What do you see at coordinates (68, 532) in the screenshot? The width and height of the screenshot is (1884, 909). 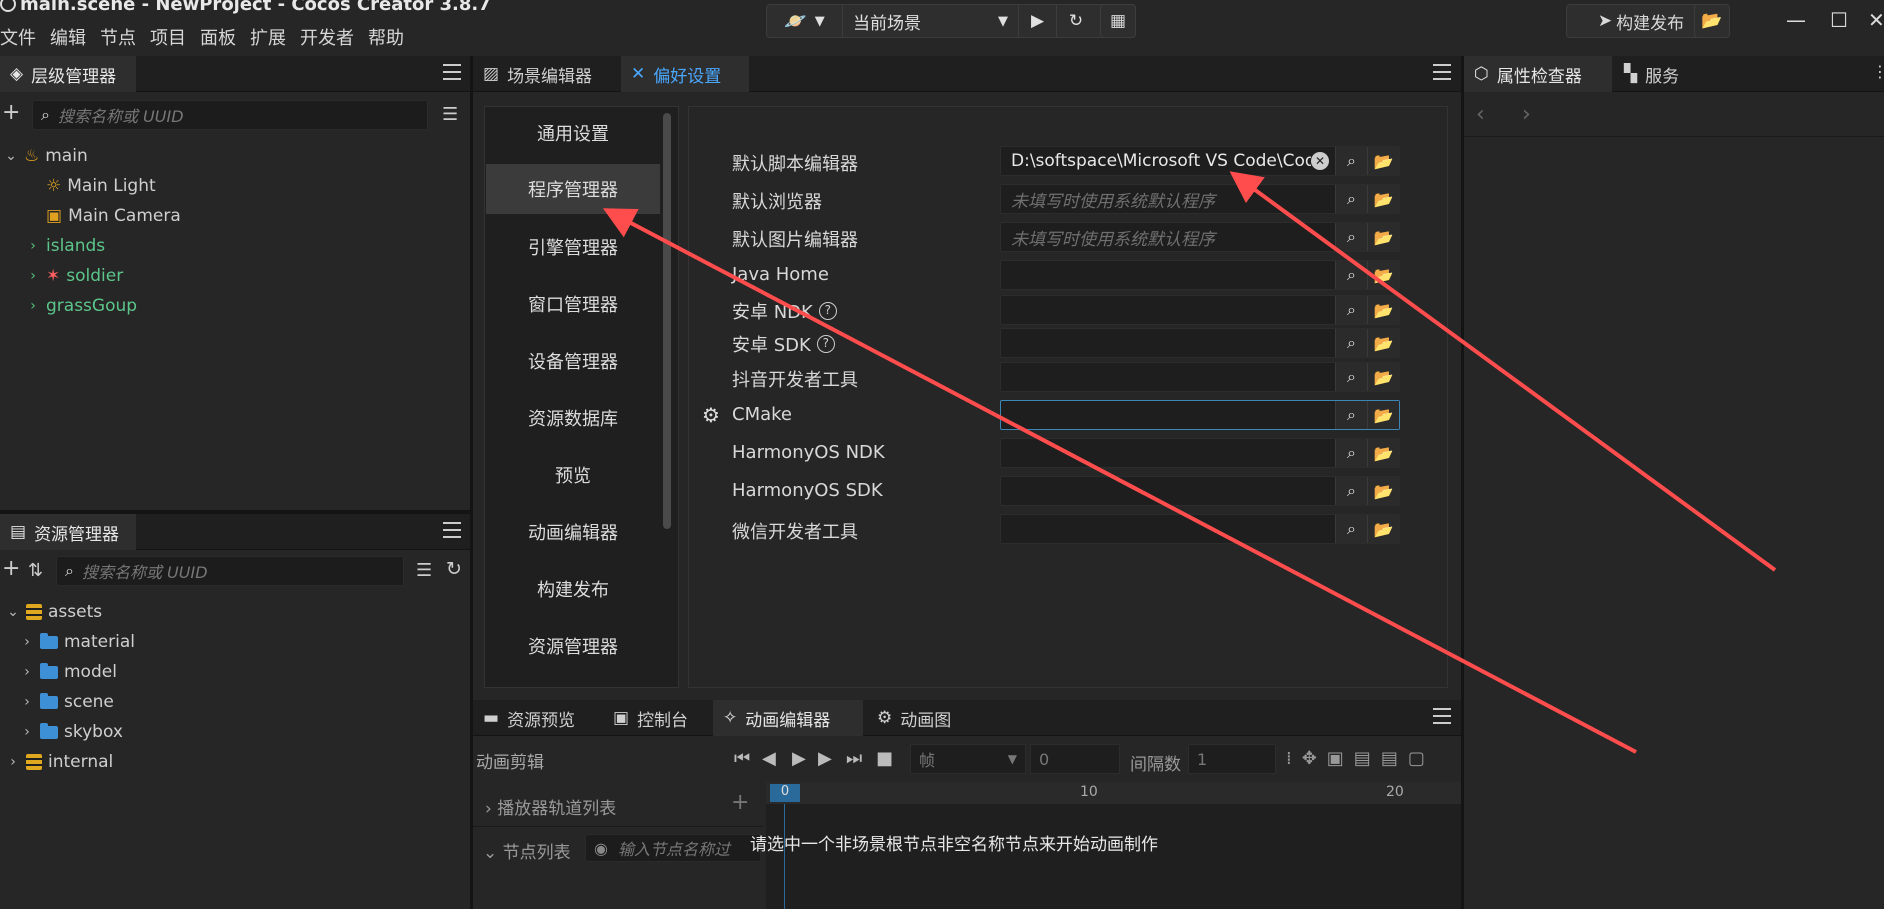 I see `tab-assets: ▤ 资源管理器` at bounding box center [68, 532].